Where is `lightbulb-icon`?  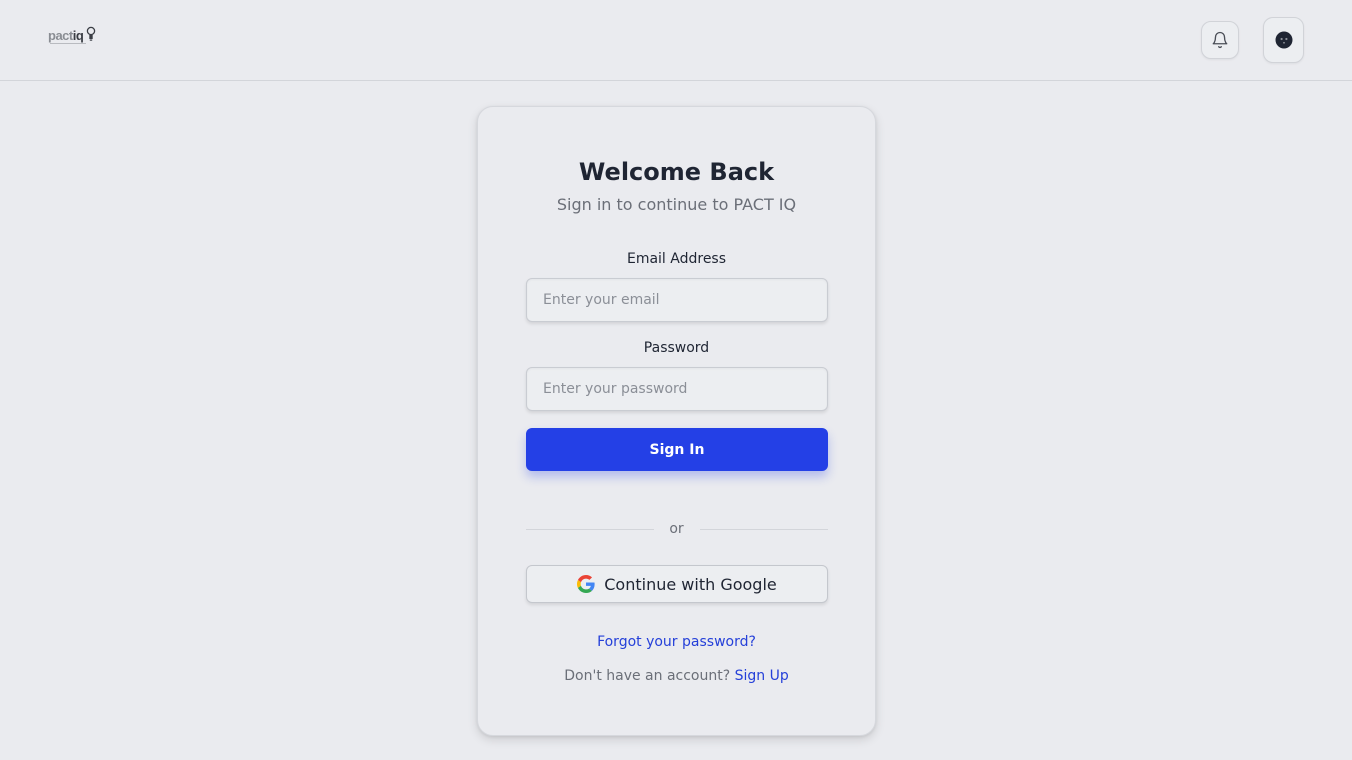 lightbulb-icon is located at coordinates (91, 33).